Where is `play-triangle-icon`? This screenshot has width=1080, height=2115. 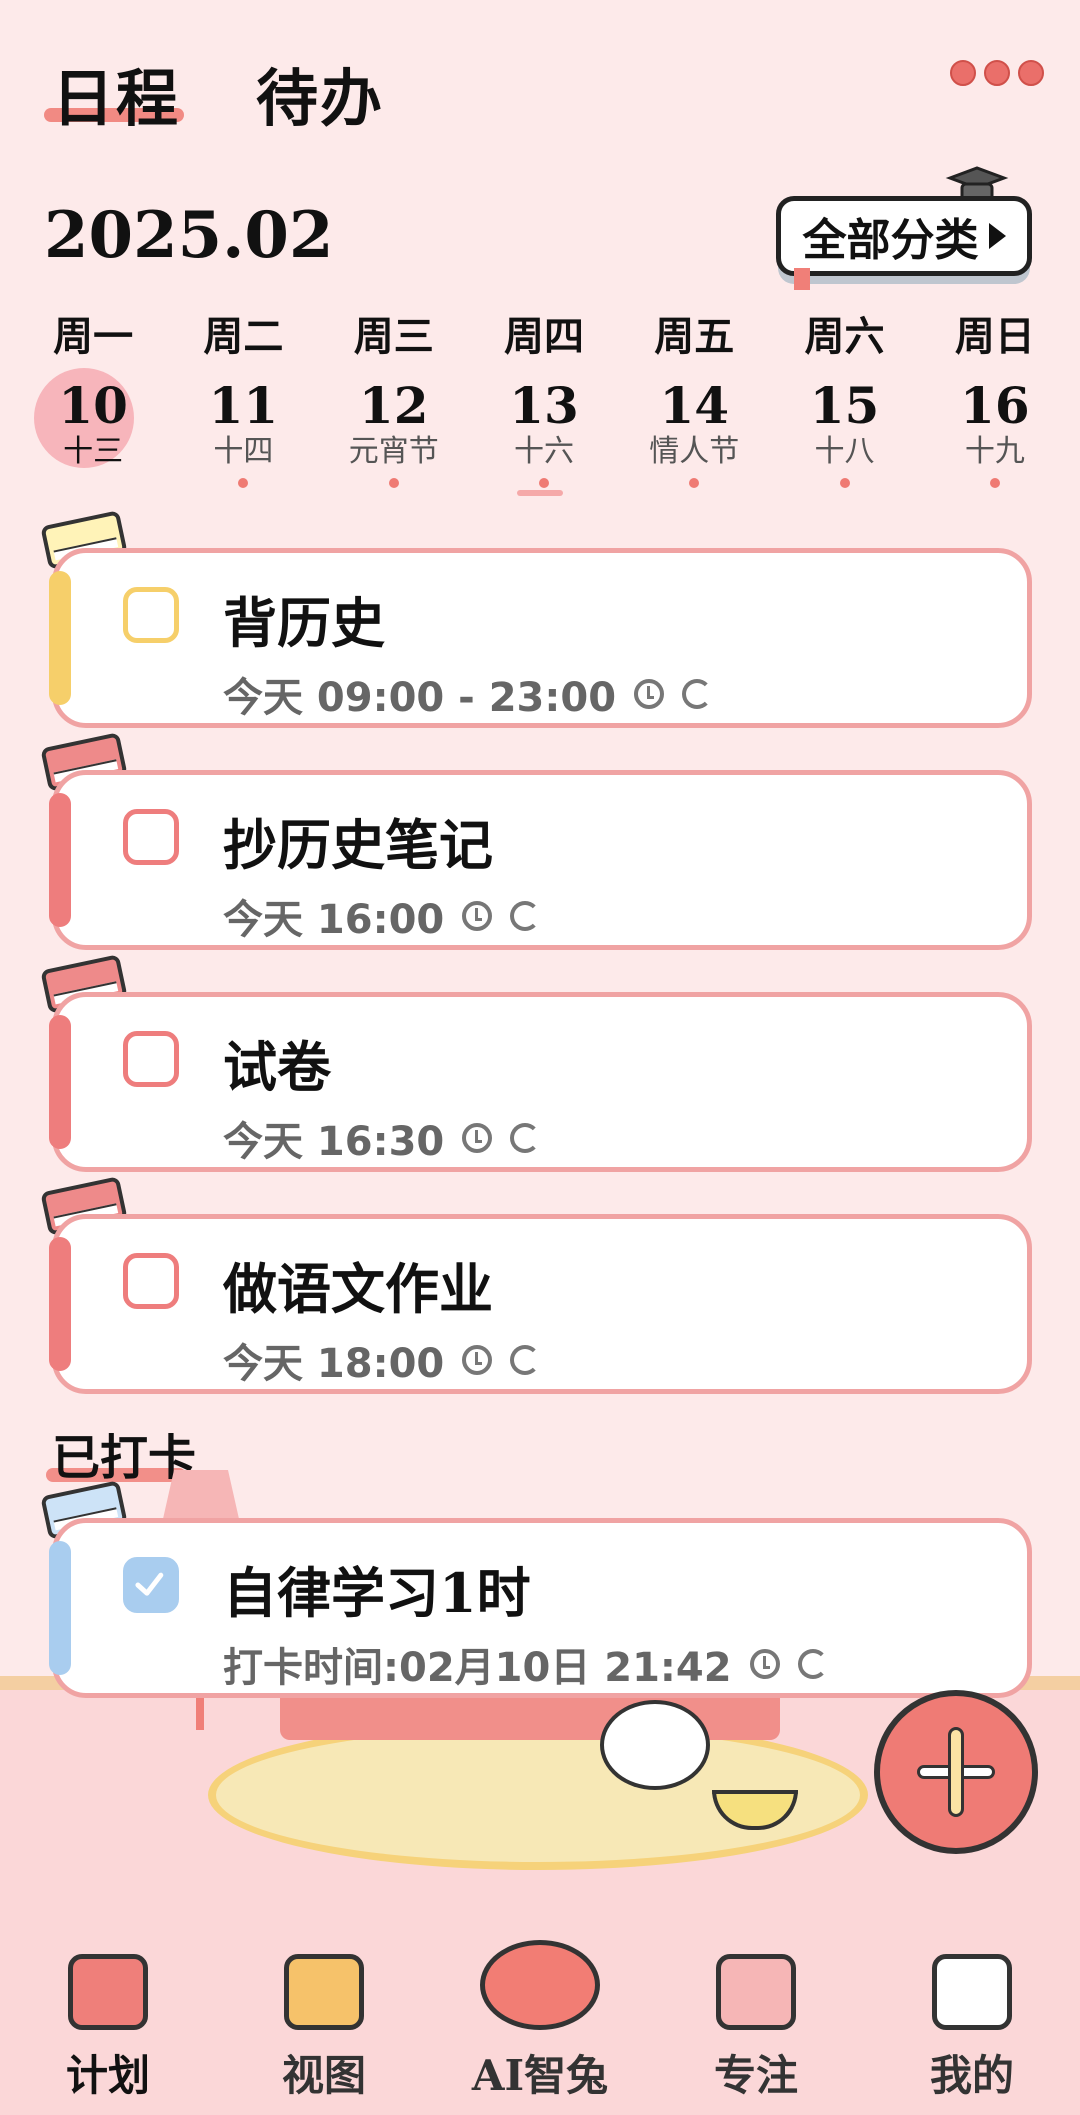
play-triangle-icon is located at coordinates (997, 236).